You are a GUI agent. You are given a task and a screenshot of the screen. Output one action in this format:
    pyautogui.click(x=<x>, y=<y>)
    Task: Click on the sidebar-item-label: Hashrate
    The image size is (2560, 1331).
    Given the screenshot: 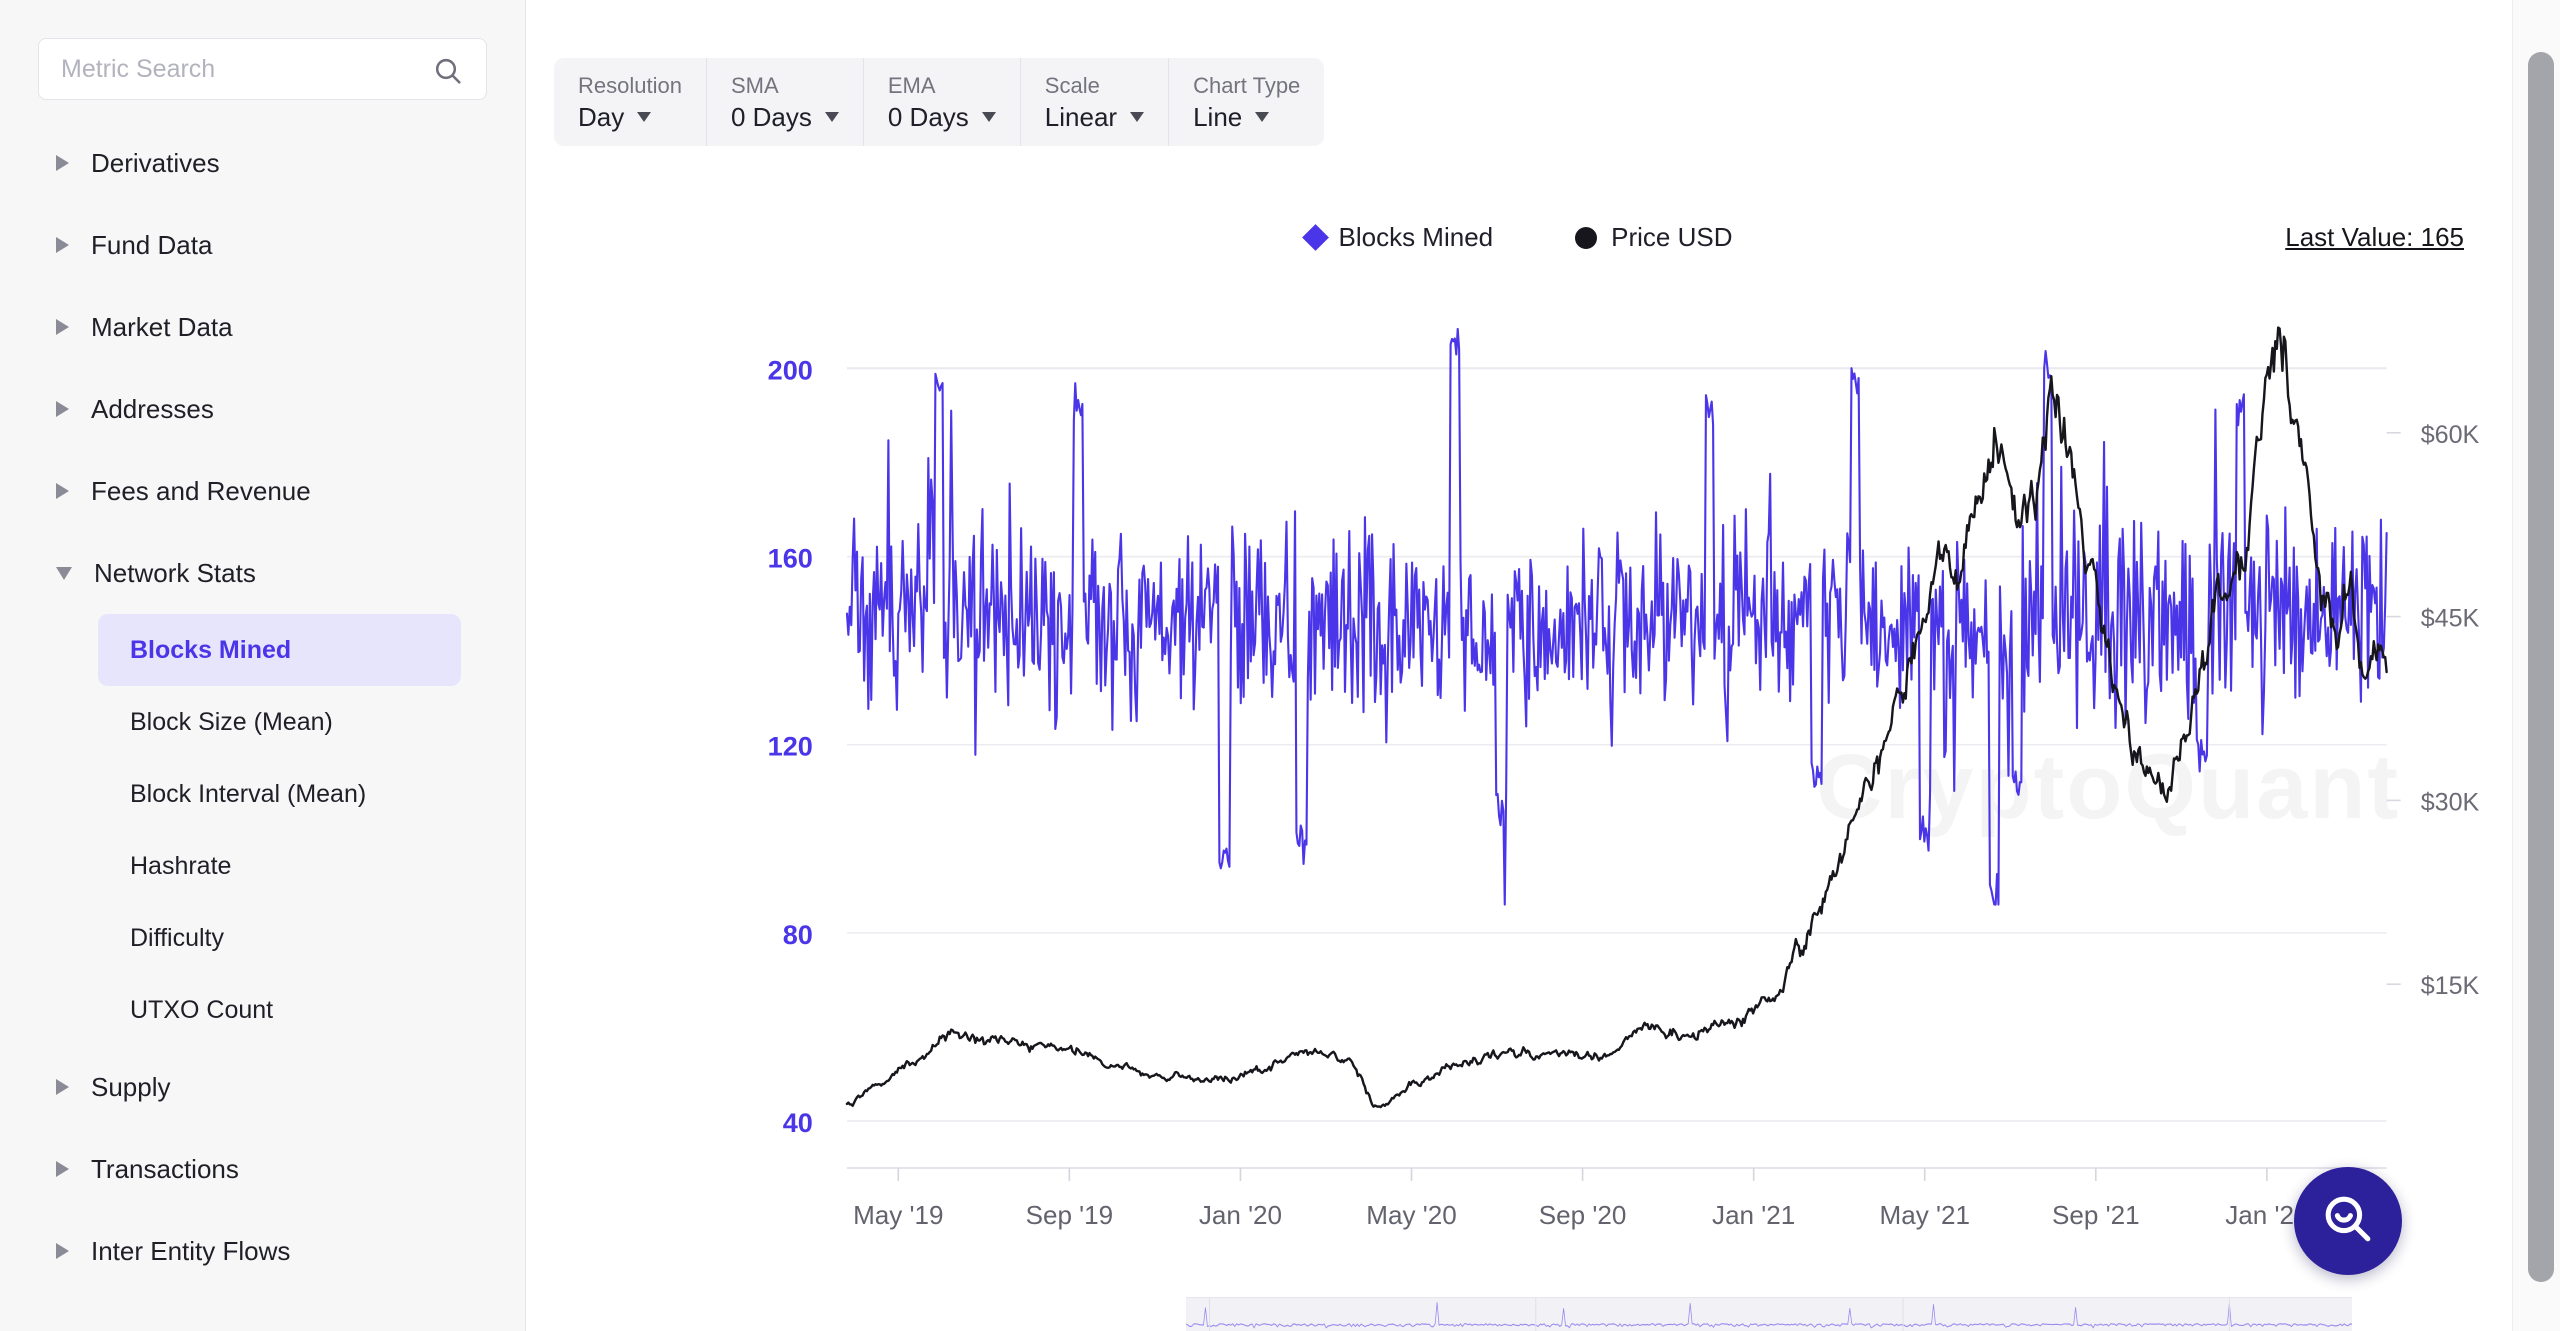 What is the action you would take?
    pyautogui.click(x=181, y=865)
    